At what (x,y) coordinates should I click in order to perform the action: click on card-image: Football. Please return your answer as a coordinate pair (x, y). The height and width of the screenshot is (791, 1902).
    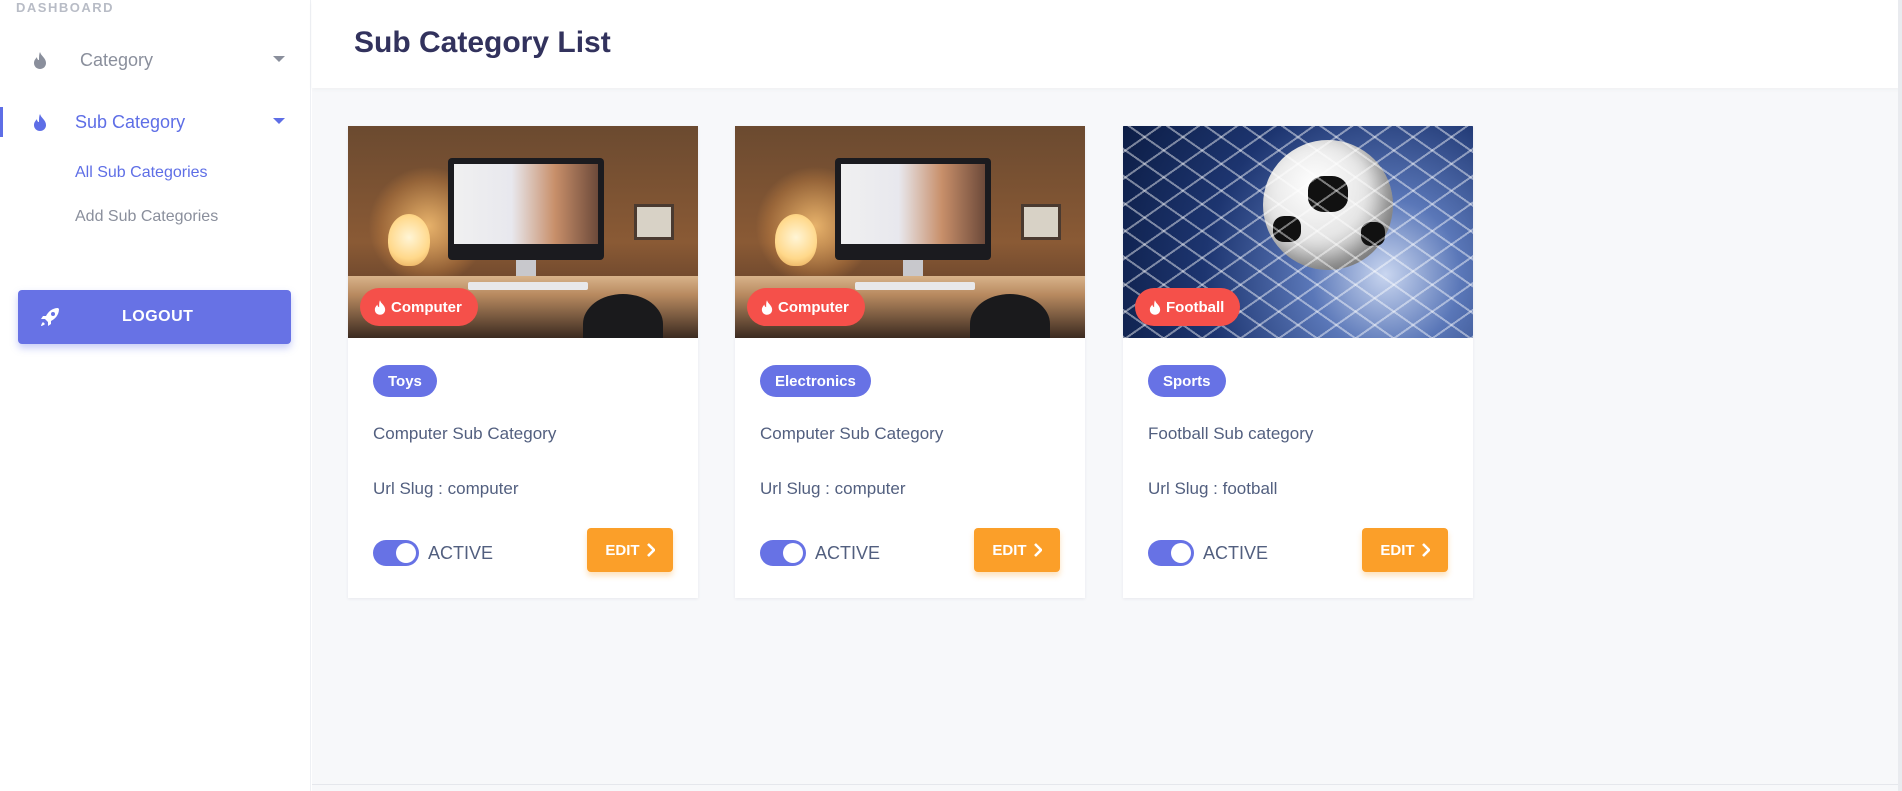
    Looking at the image, I should click on (1298, 232).